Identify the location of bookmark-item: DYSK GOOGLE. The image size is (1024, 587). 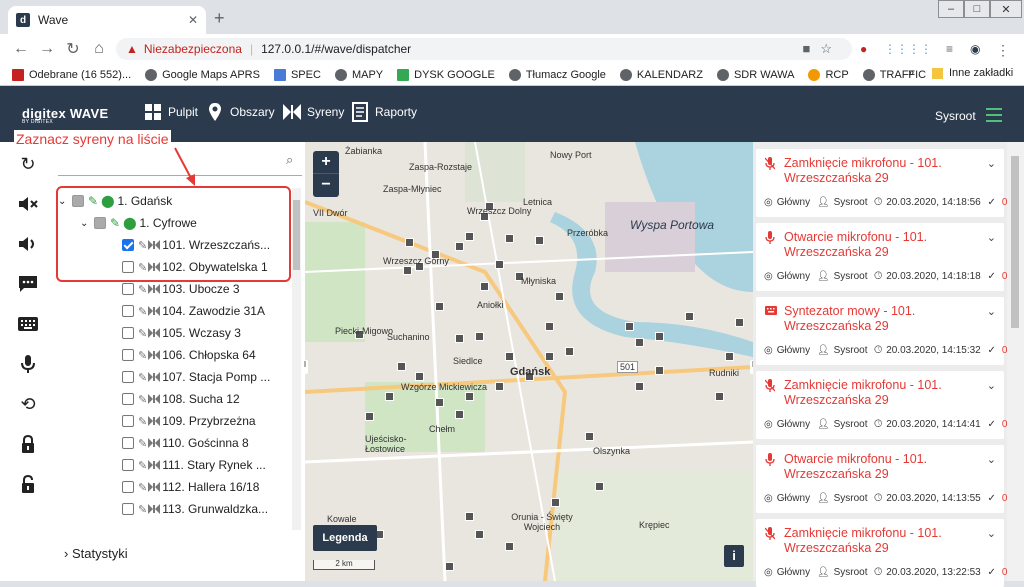
(446, 74).